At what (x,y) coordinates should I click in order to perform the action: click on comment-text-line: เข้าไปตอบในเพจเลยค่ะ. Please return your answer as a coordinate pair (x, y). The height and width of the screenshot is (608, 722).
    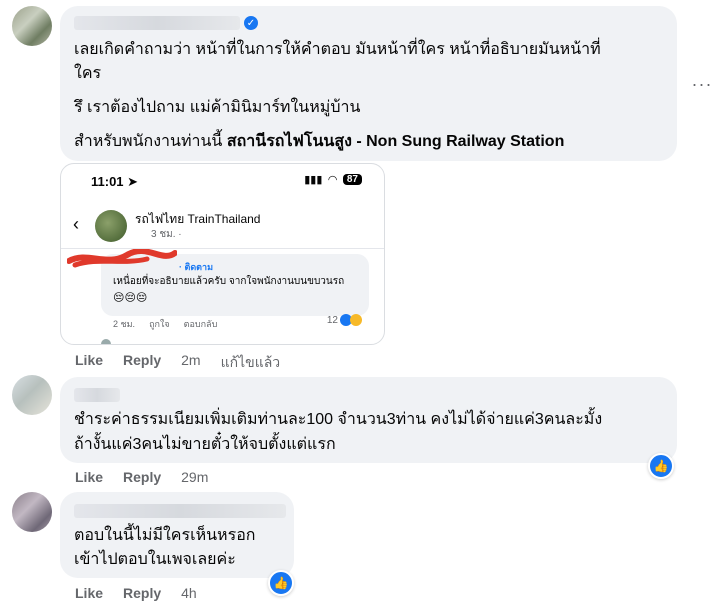
    Looking at the image, I should click on (155, 559).